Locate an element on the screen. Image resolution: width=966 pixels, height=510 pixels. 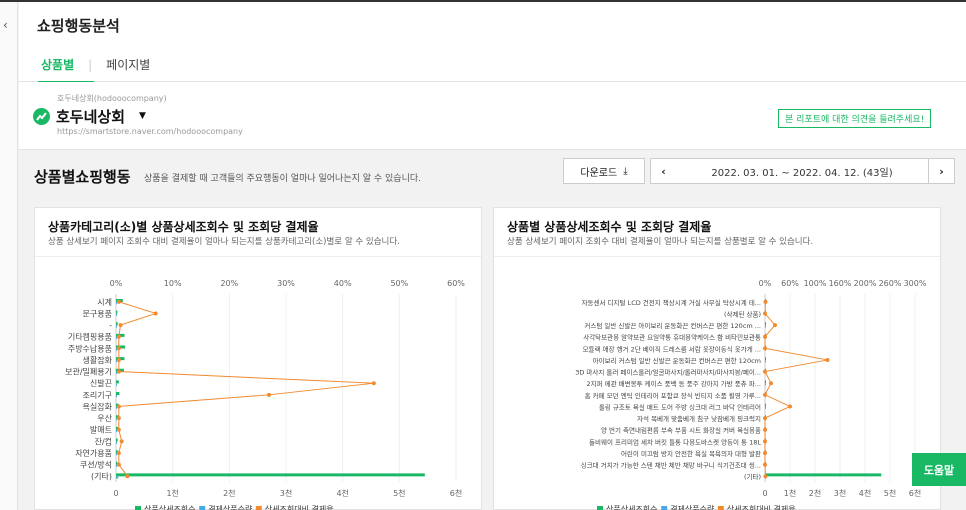
category-label: 신발끈 is located at coordinates (101, 383).